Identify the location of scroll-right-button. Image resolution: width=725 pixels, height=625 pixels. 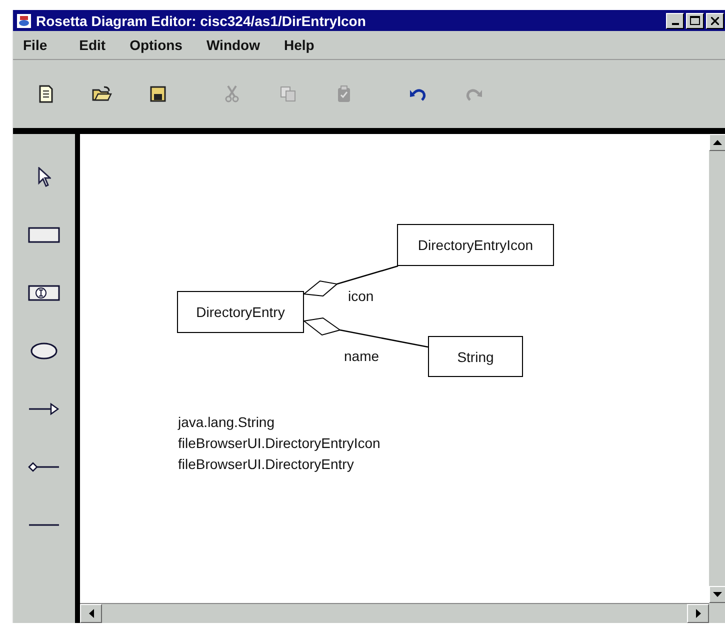
(698, 613).